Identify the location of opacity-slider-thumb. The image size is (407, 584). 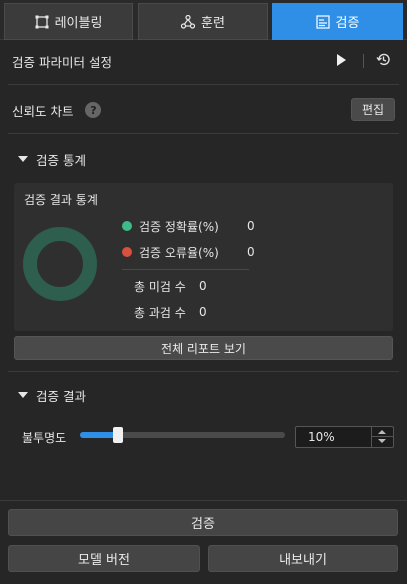
(118, 435).